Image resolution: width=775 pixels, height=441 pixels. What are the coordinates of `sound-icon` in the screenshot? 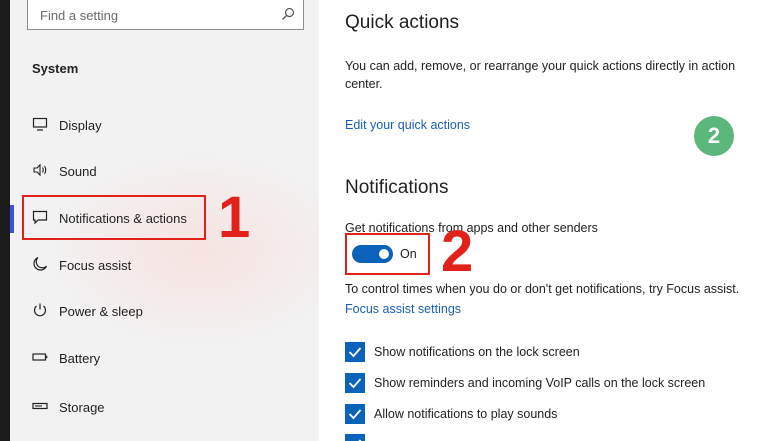 It's located at (40, 170).